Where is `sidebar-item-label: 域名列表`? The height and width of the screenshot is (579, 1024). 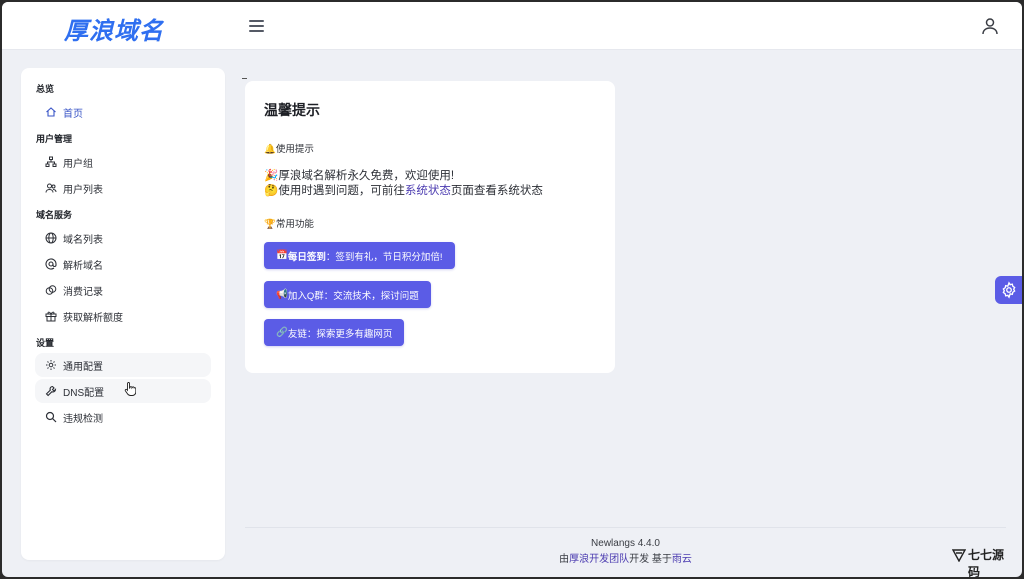
sidebar-item-label: 域名列表 is located at coordinates (83, 240).